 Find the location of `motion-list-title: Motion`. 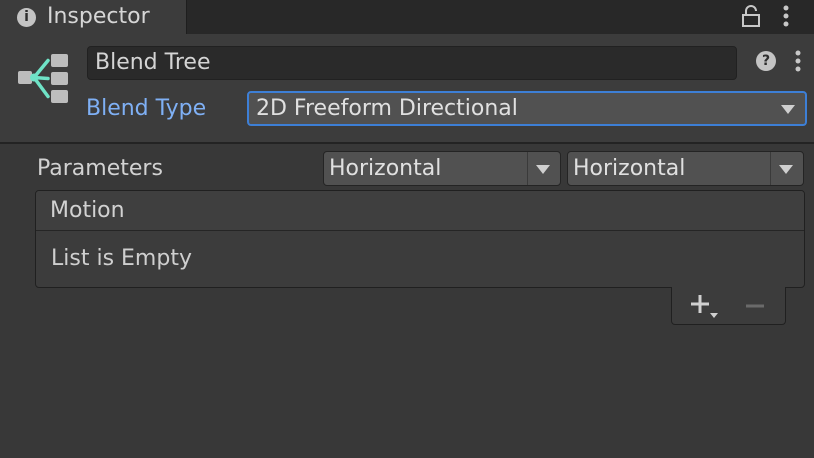

motion-list-title: Motion is located at coordinates (87, 210).